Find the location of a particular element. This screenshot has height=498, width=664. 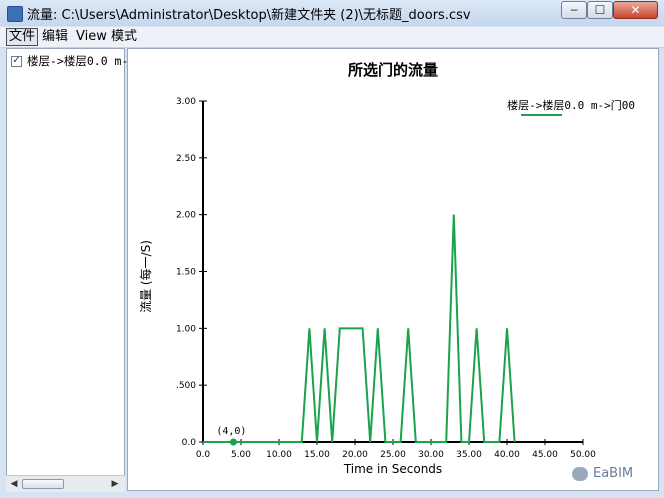

legend-label: 楼层->楼层0.0 m->门00 is located at coordinates (571, 105).